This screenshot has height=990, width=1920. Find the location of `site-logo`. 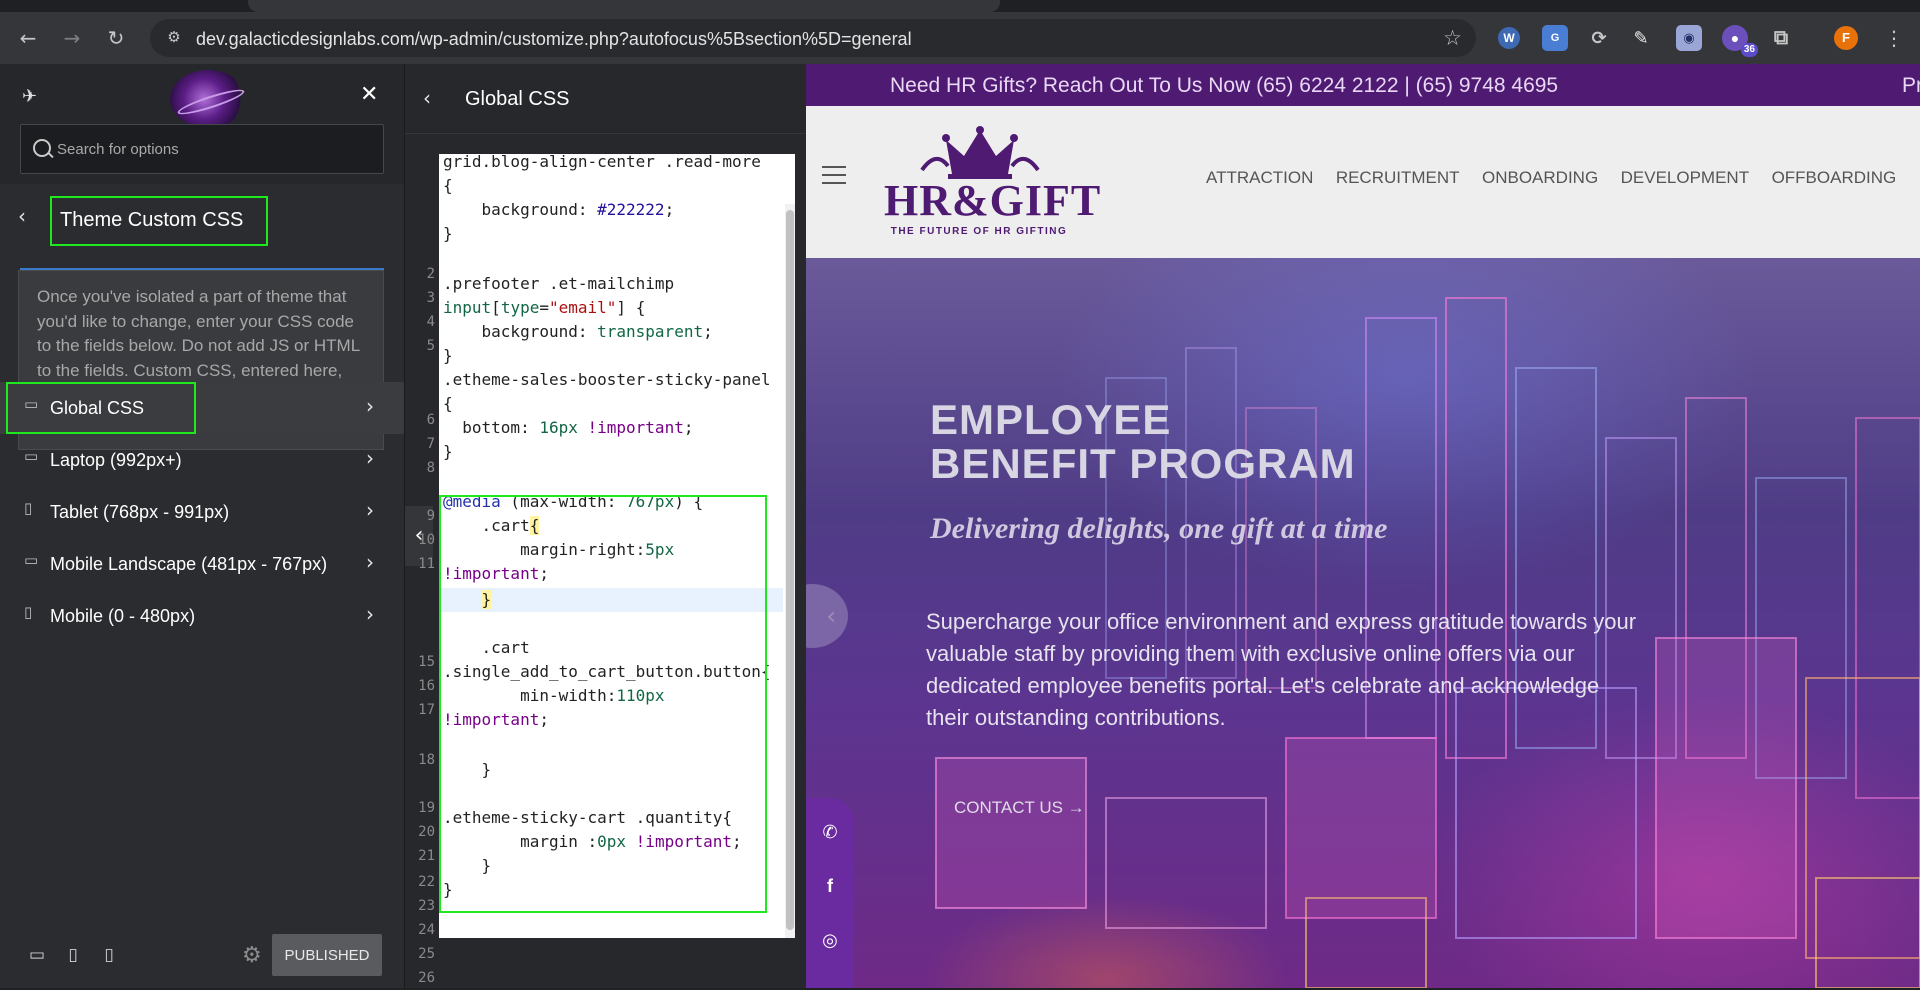

site-logo is located at coordinates (208, 99).